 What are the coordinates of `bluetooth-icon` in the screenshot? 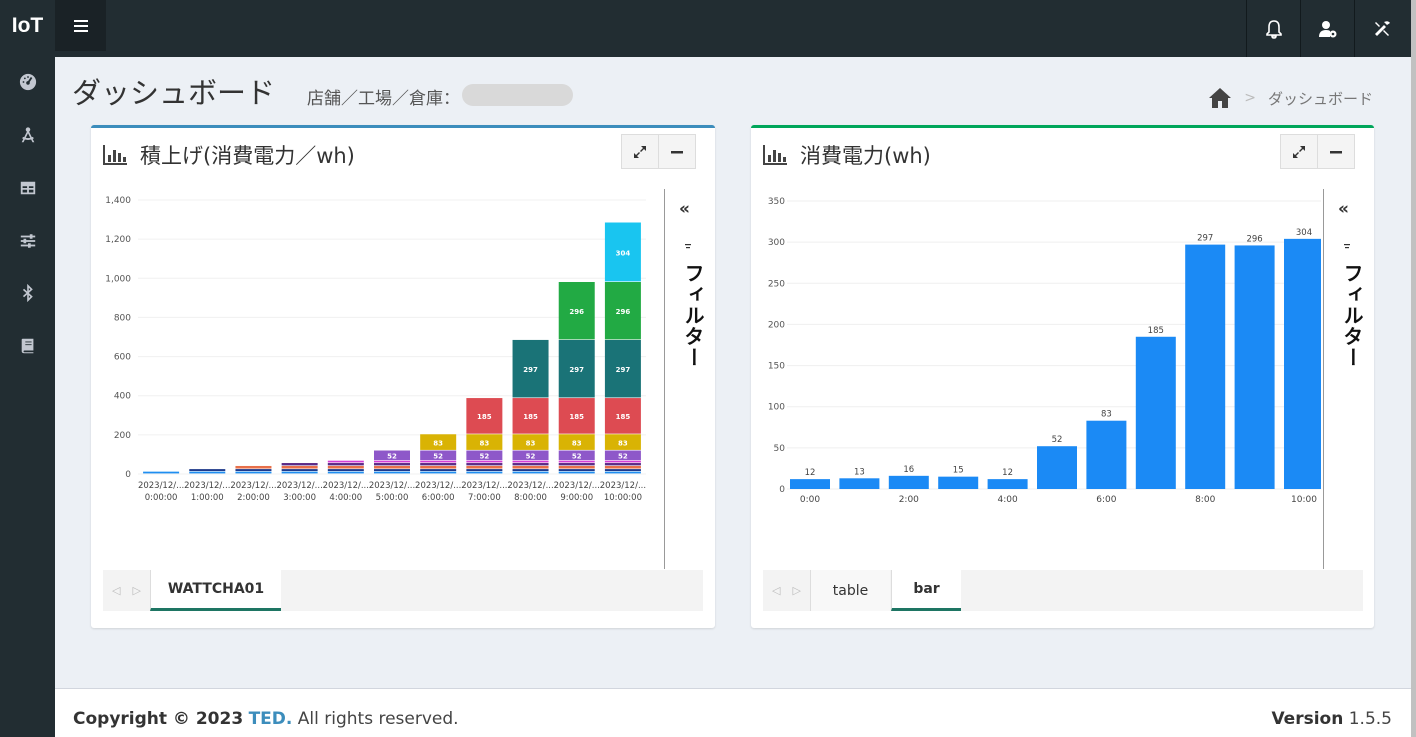 It's located at (27, 293).